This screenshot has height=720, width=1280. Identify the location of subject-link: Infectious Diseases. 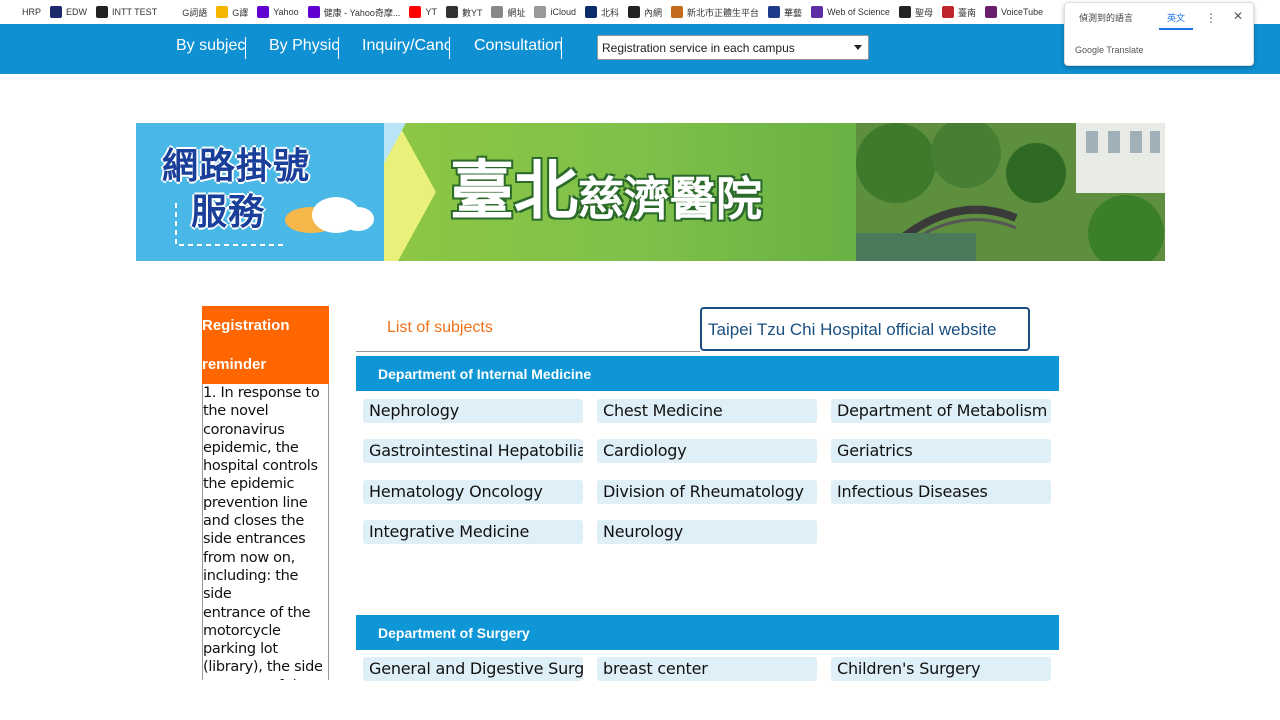
(941, 492).